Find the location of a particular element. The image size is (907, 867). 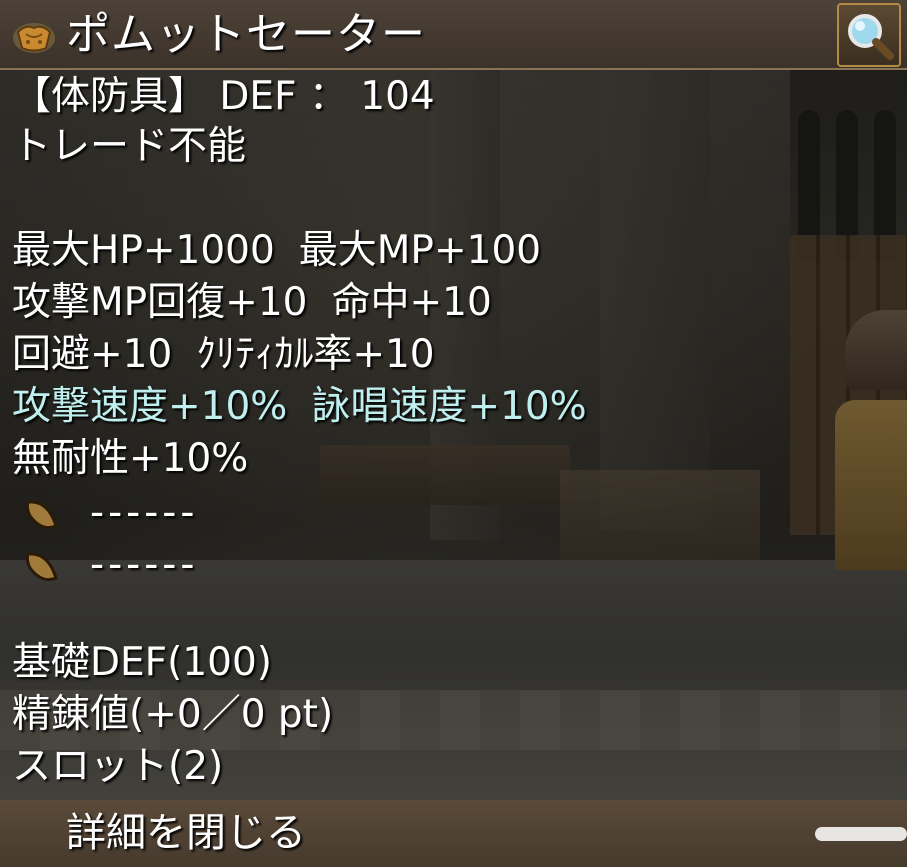

stat-attack-mp-recovery: 攻撃MP回復+10 is located at coordinates (160, 302).